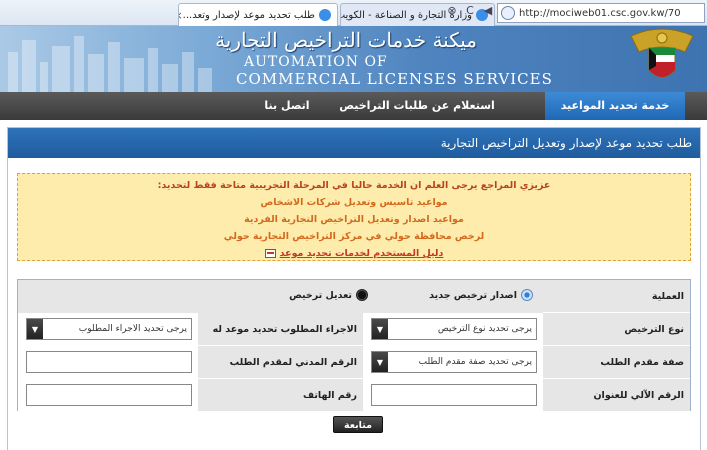 The height and width of the screenshot is (450, 707). What do you see at coordinates (287, 106) in the screenshot?
I see `menu-item-contact: اتصل بنا` at bounding box center [287, 106].